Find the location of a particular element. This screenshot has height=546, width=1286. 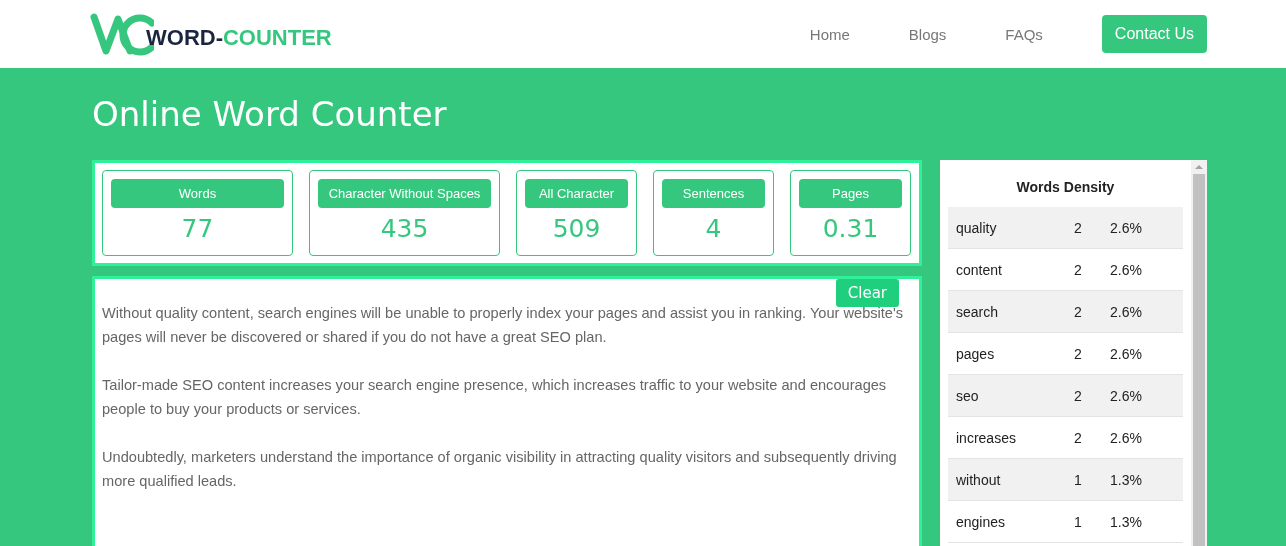

logo-text: WORD-COUNTER is located at coordinates (239, 38).